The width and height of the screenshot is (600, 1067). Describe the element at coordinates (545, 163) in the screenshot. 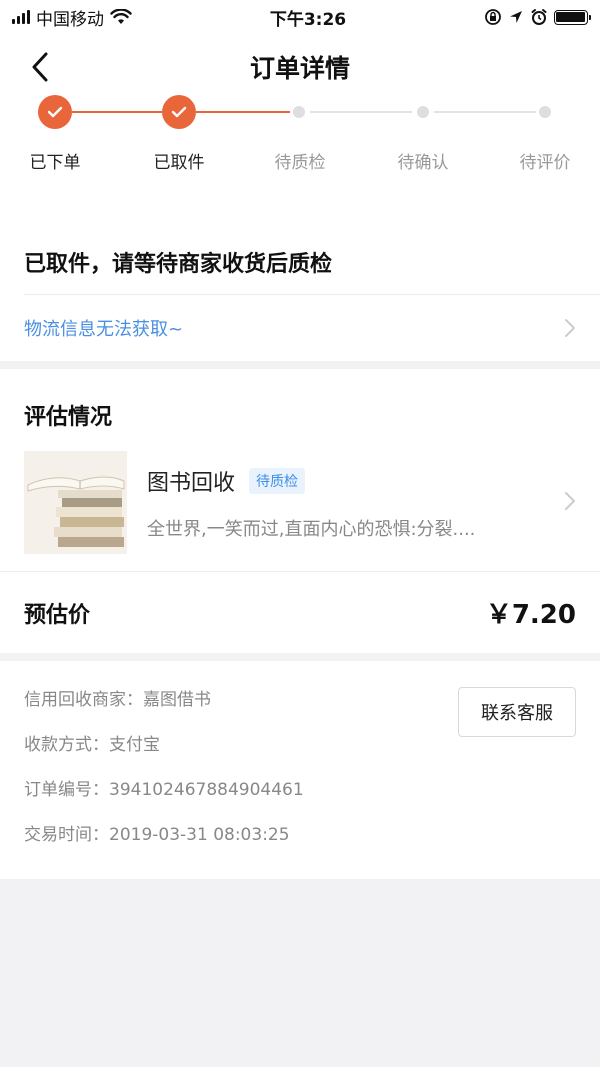

I see `step-label: 待评价` at that location.